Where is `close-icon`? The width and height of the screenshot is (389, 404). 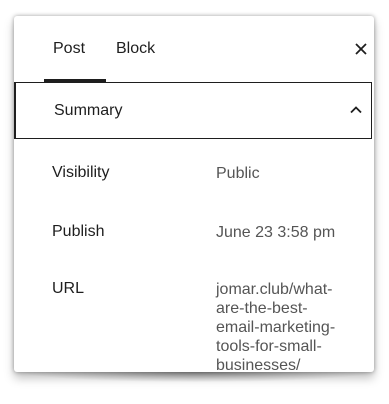 close-icon is located at coordinates (361, 49).